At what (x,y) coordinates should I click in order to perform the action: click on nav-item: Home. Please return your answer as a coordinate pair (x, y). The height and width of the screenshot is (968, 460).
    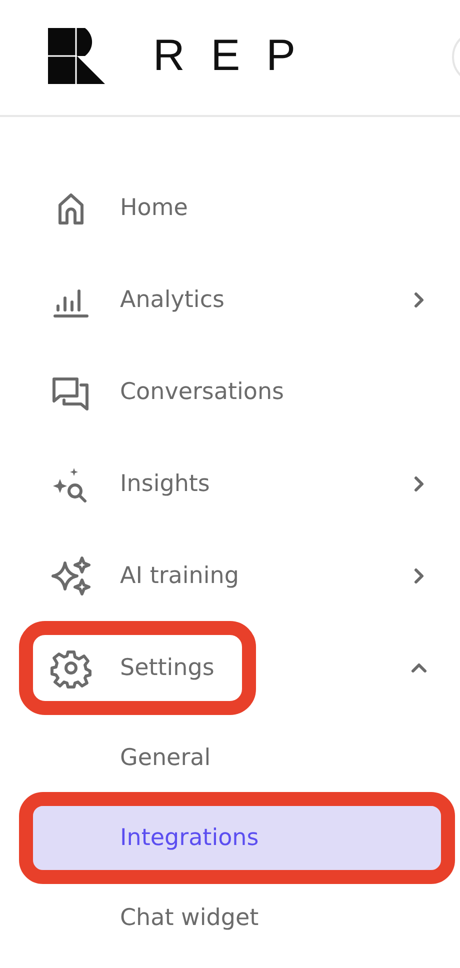
    Looking at the image, I should click on (124, 208).